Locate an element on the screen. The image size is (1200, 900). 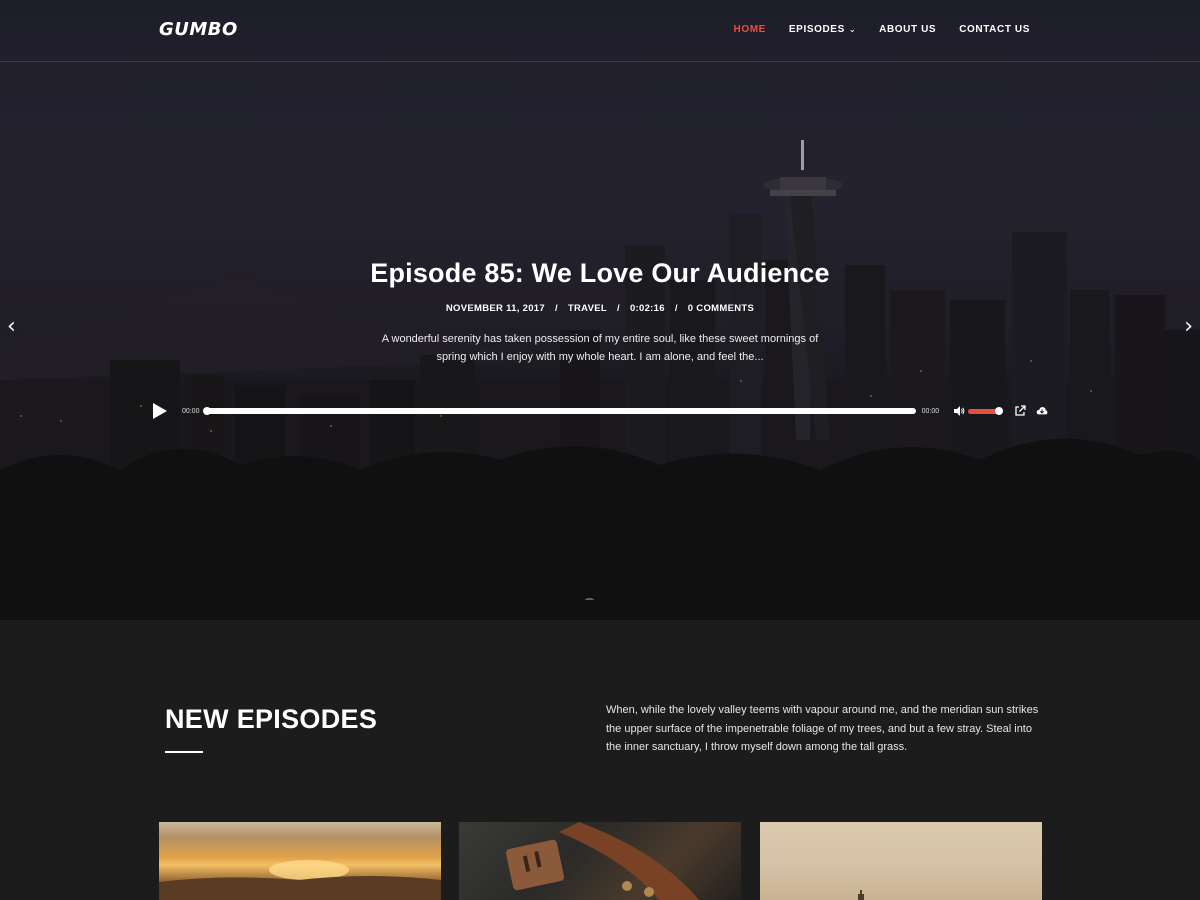
audio-player: 00:00 00:00 is located at coordinates (600, 411).